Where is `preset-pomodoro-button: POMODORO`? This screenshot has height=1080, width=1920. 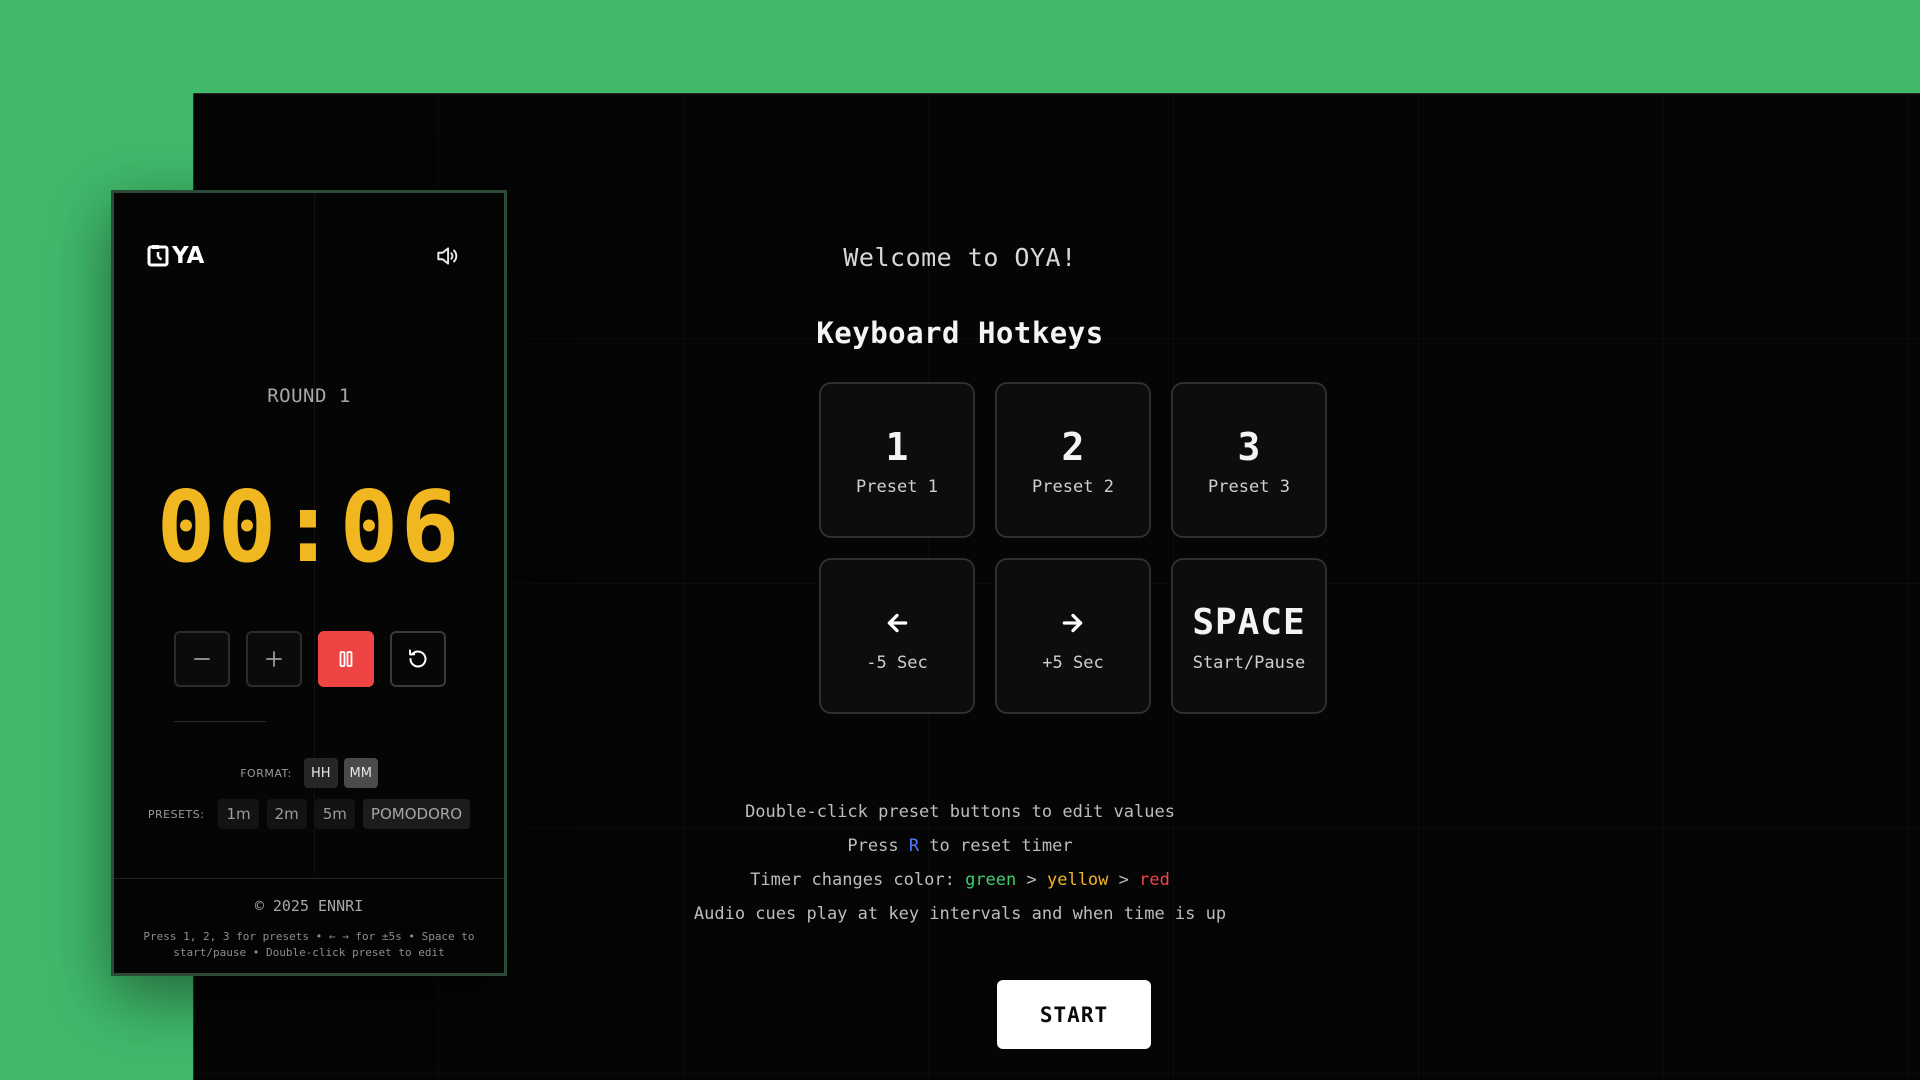 preset-pomodoro-button: POMODORO is located at coordinates (416, 814).